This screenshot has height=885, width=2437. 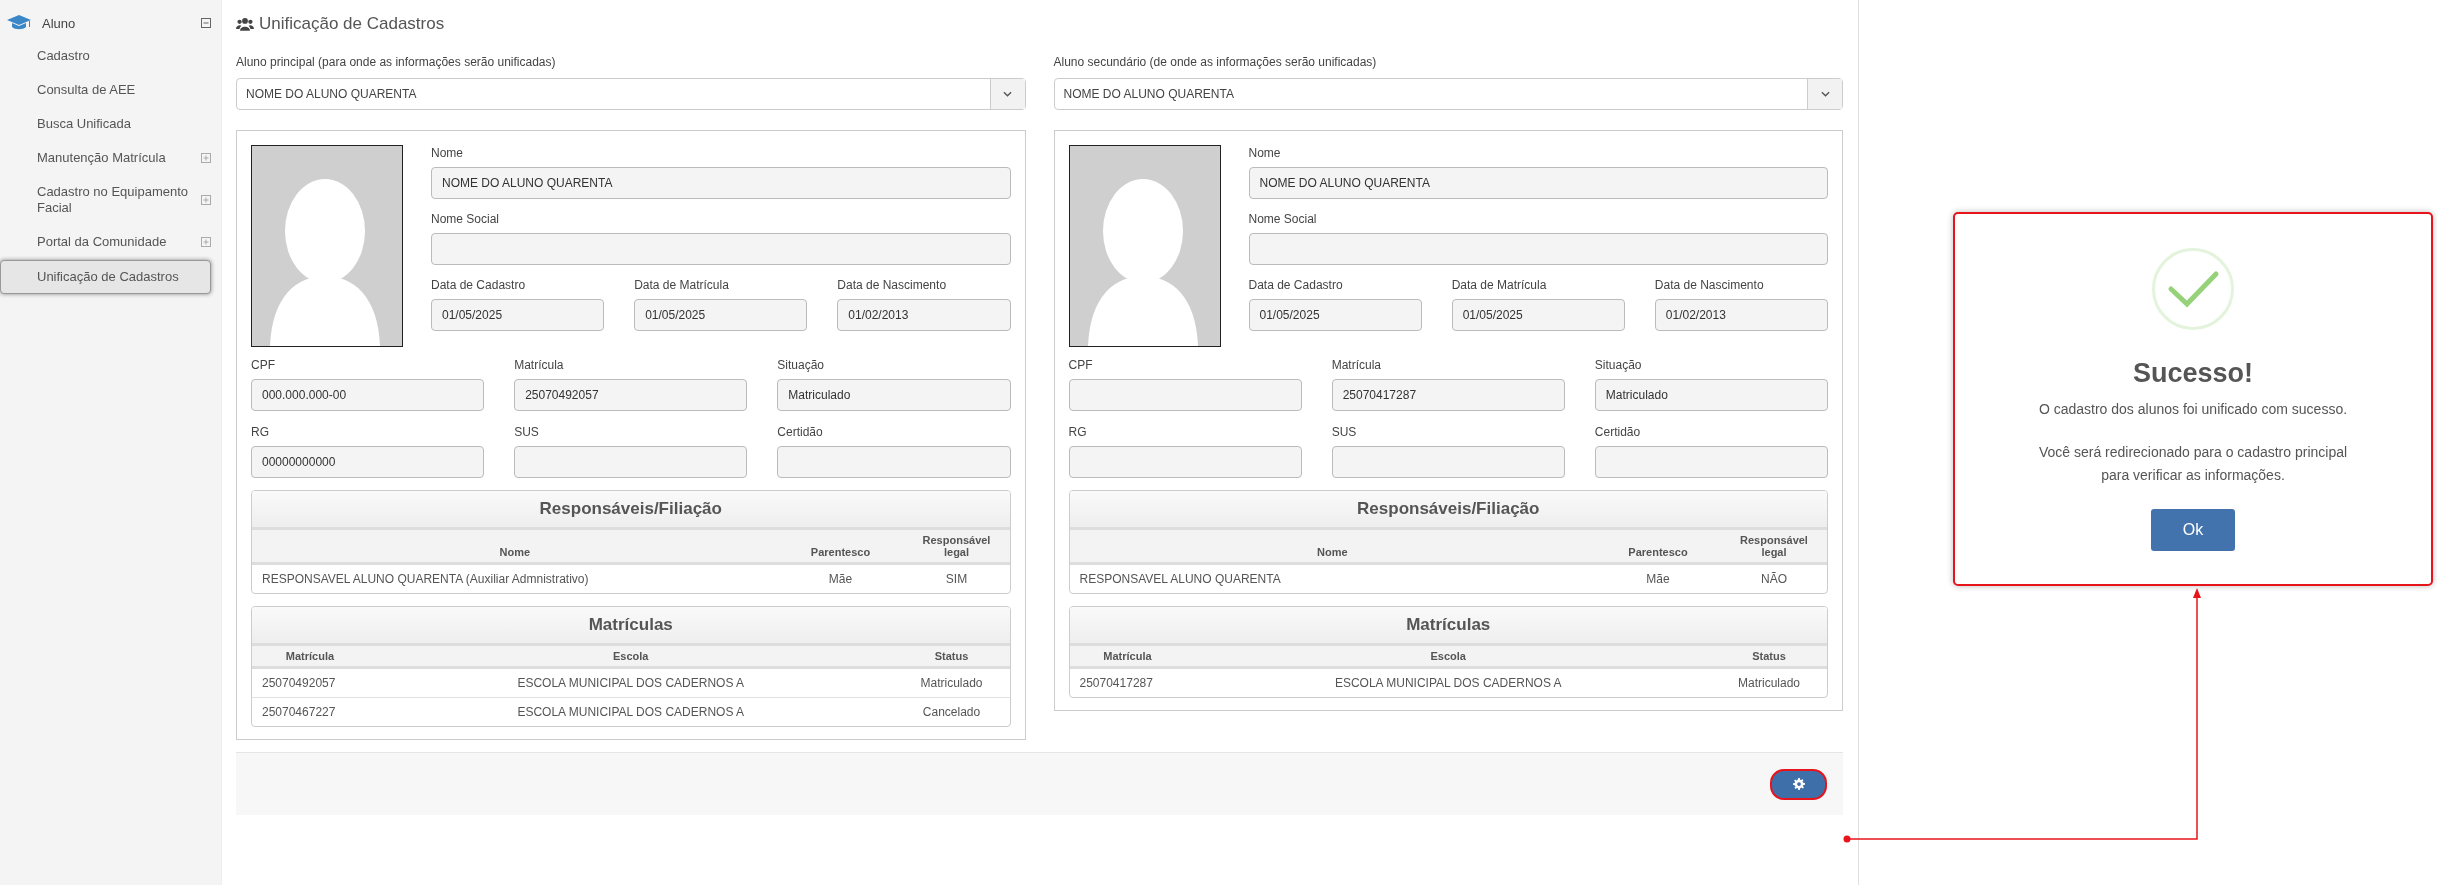 I want to click on table-cell: RESPONSAVEL ALUNO QUARENTA, so click(x=1180, y=579).